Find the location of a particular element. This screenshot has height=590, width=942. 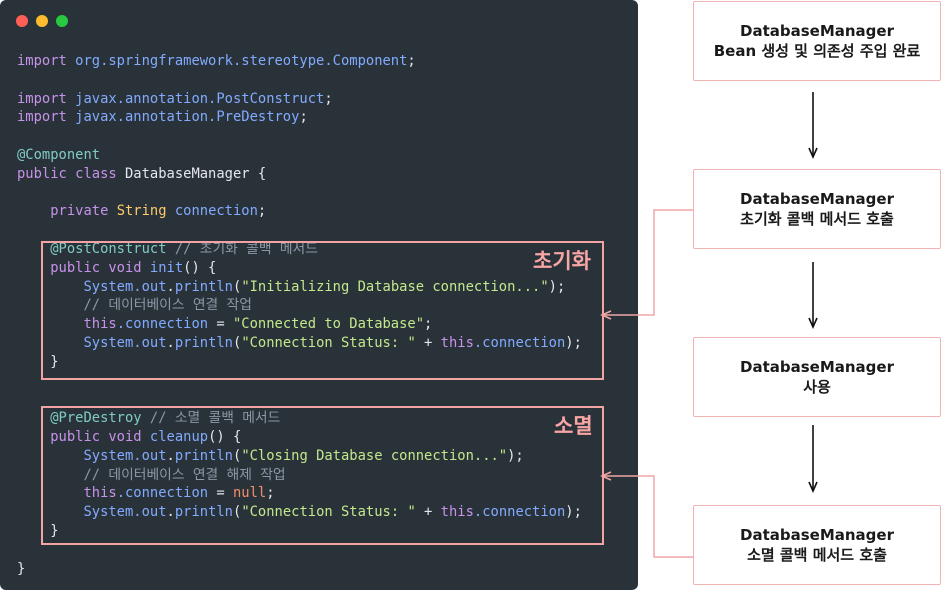

destroy-connector-arrow is located at coordinates (646, 514).